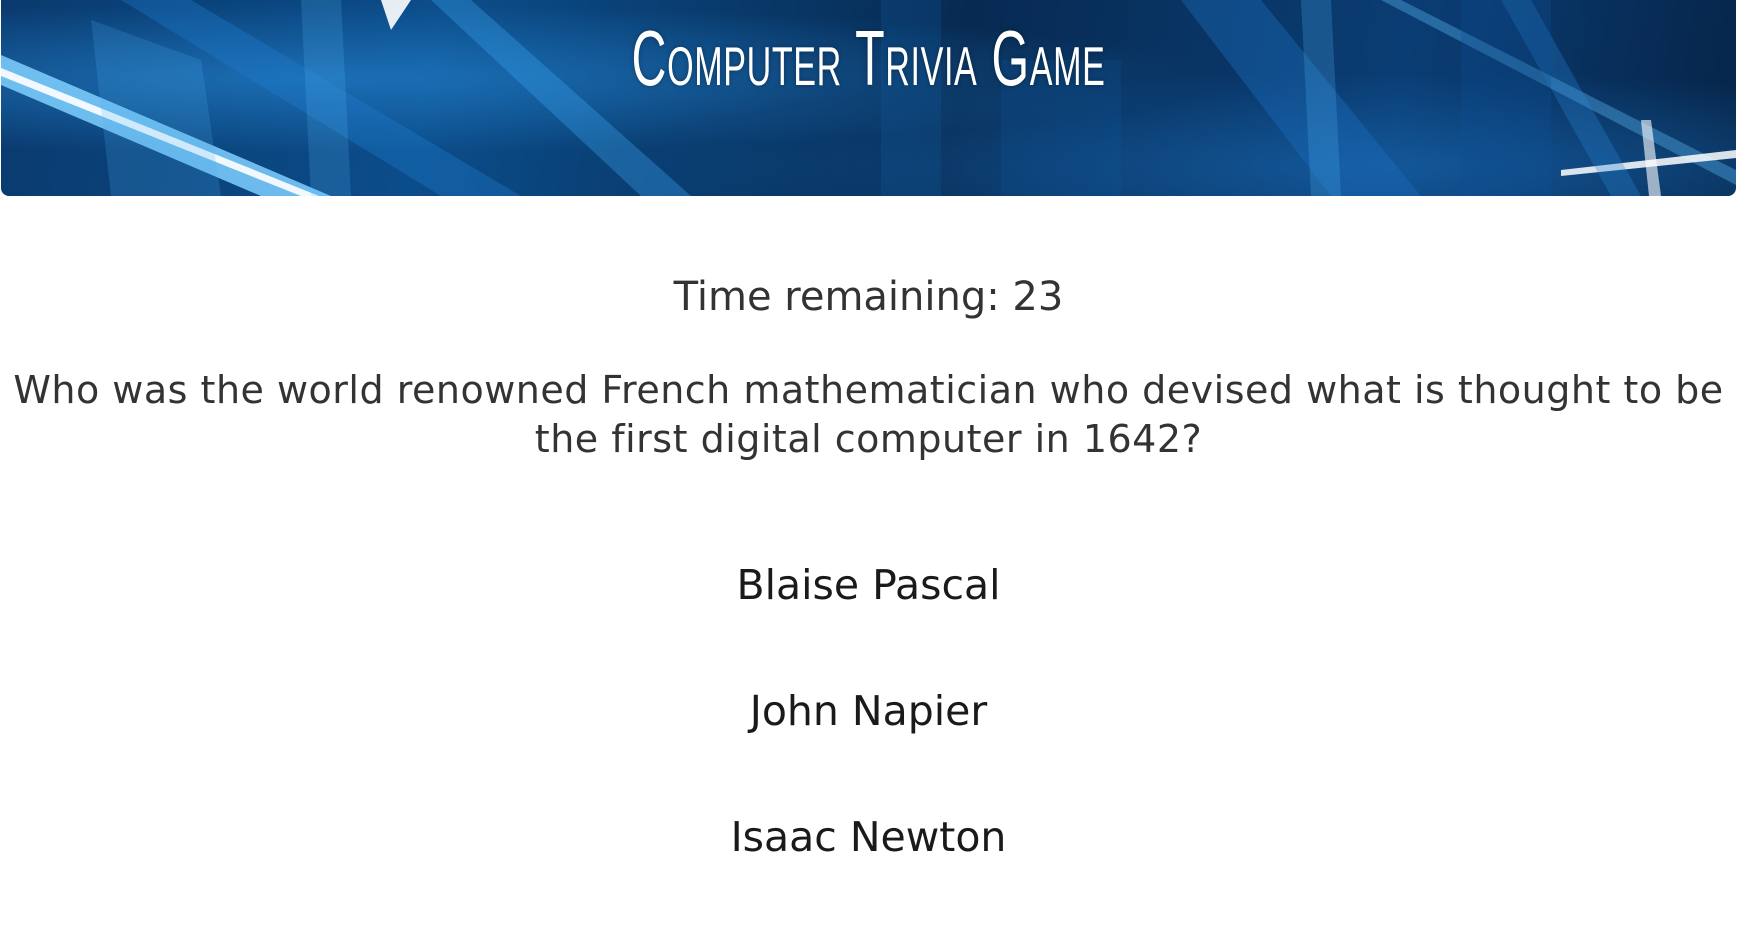 This screenshot has height=932, width=1737. Describe the element at coordinates (868, 297) in the screenshot. I see `time-remaining: Time remaining: 23` at that location.